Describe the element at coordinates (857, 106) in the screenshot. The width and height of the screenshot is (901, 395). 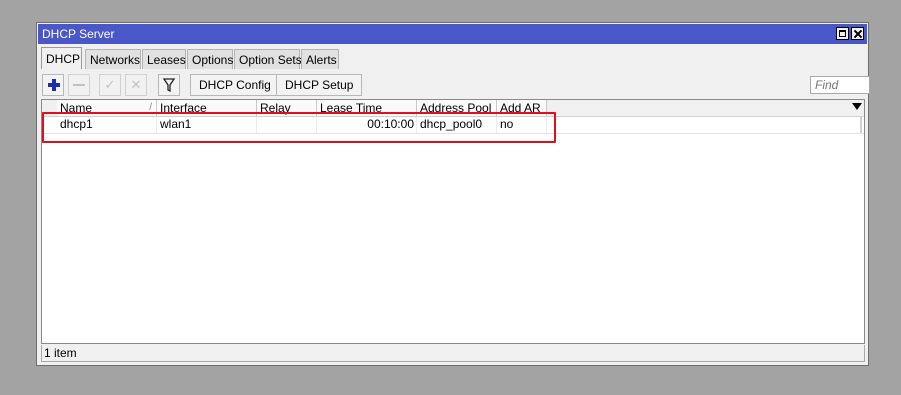
I see `column-menu-chevron-down-icon` at that location.